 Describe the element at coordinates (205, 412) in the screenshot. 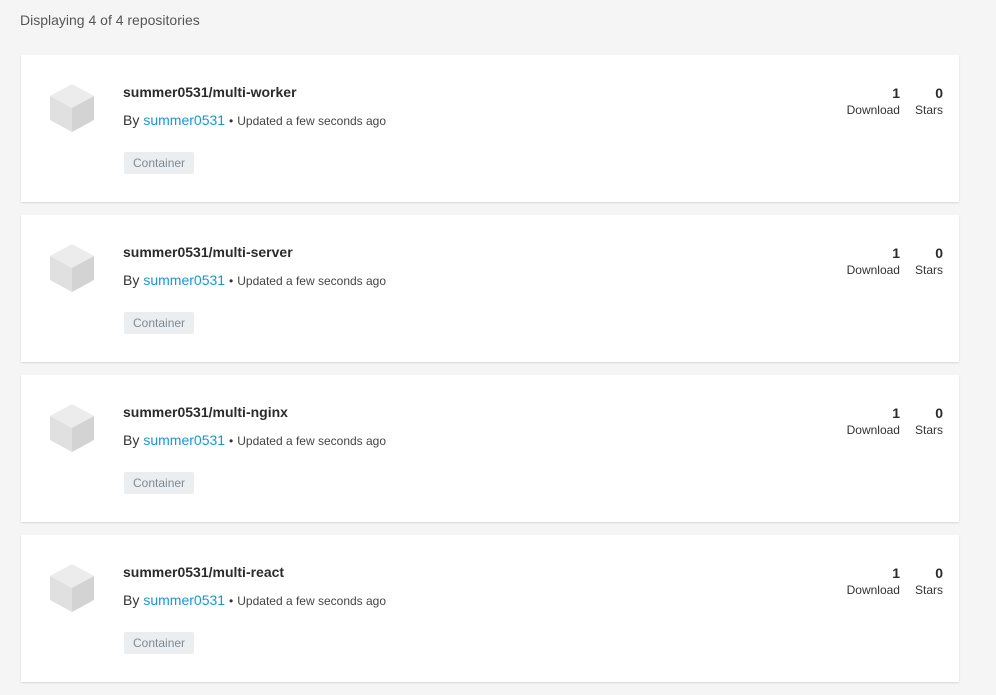

I see `repository-name-link: summer0531/multi-nginx` at that location.